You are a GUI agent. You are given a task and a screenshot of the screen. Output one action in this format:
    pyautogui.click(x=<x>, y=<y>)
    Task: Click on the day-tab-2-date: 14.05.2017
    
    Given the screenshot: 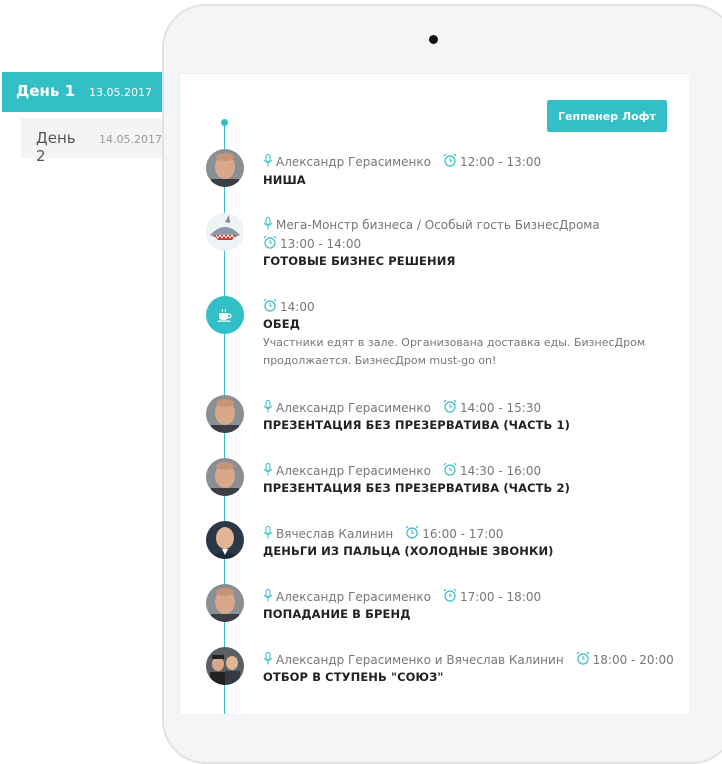 What is the action you would take?
    pyautogui.click(x=130, y=139)
    